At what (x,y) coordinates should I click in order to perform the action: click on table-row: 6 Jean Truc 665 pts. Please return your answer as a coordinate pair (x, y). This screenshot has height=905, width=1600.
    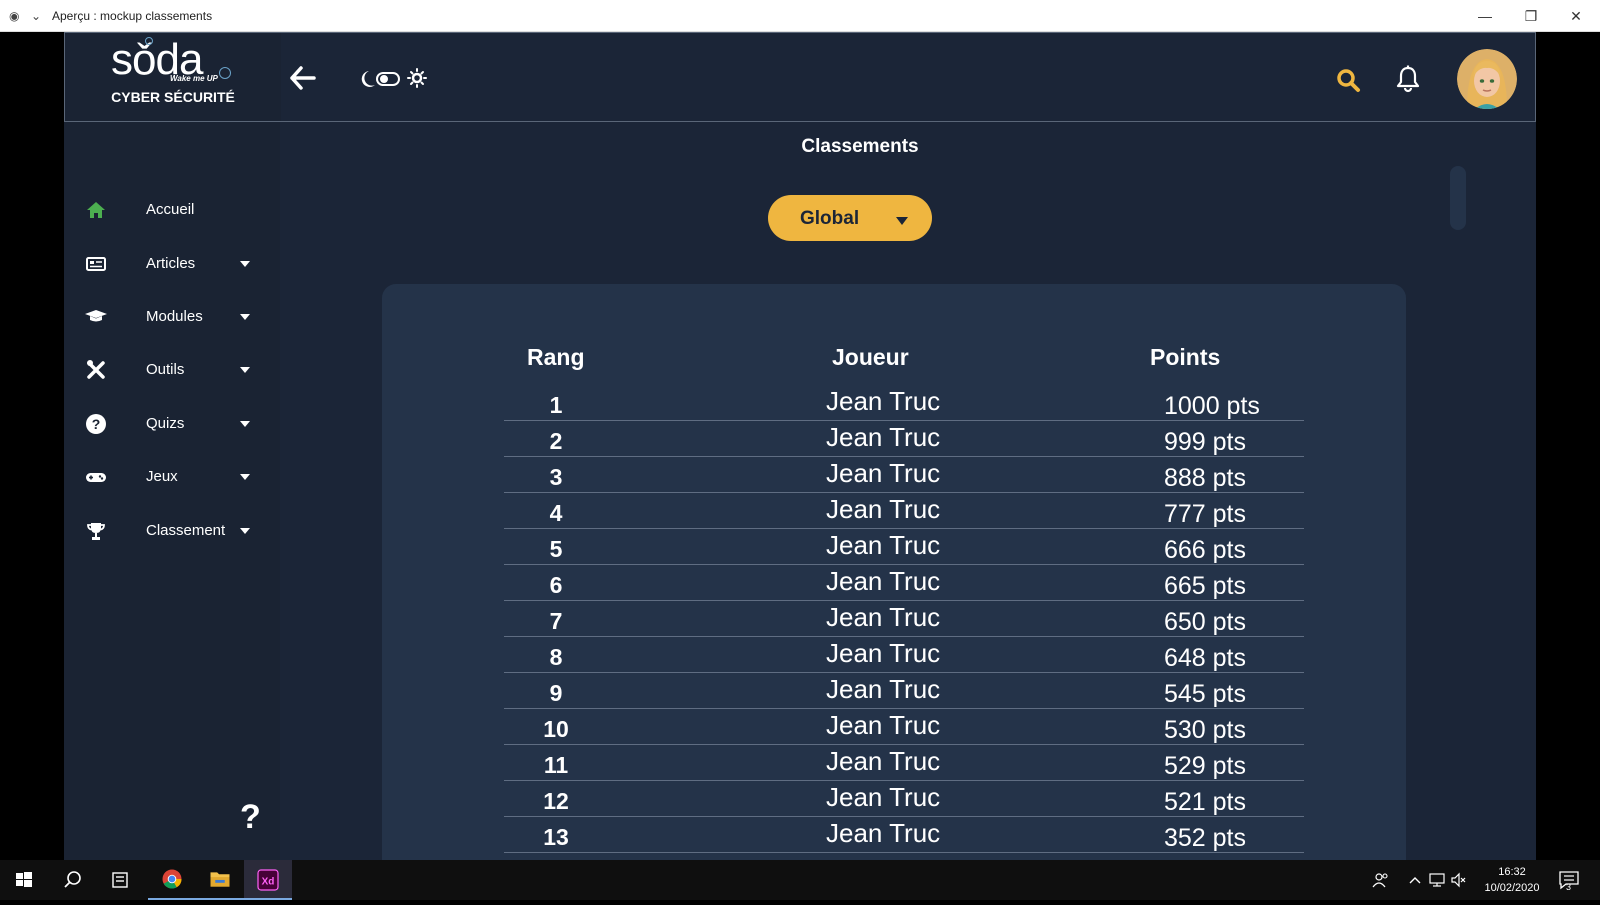
    Looking at the image, I should click on (904, 582).